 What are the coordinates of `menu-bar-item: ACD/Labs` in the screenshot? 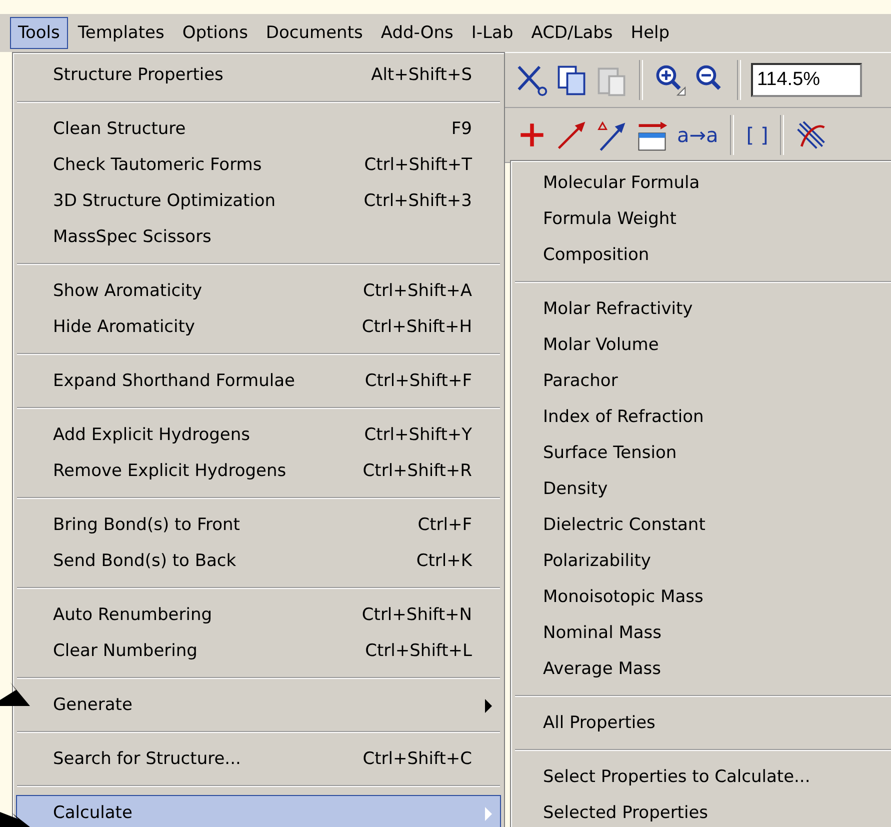 It's located at (572, 33).